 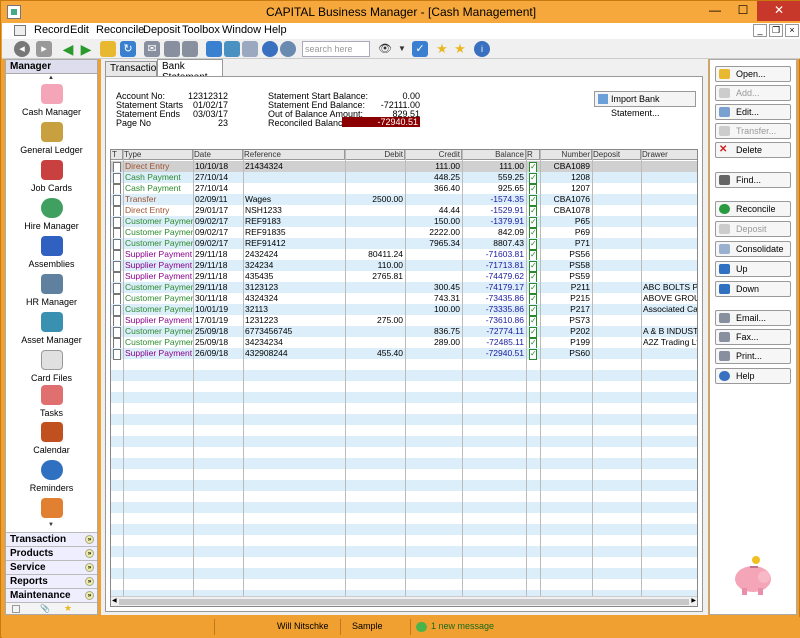 What do you see at coordinates (51, 539) in the screenshot?
I see `section-transaction: Transaction»` at bounding box center [51, 539].